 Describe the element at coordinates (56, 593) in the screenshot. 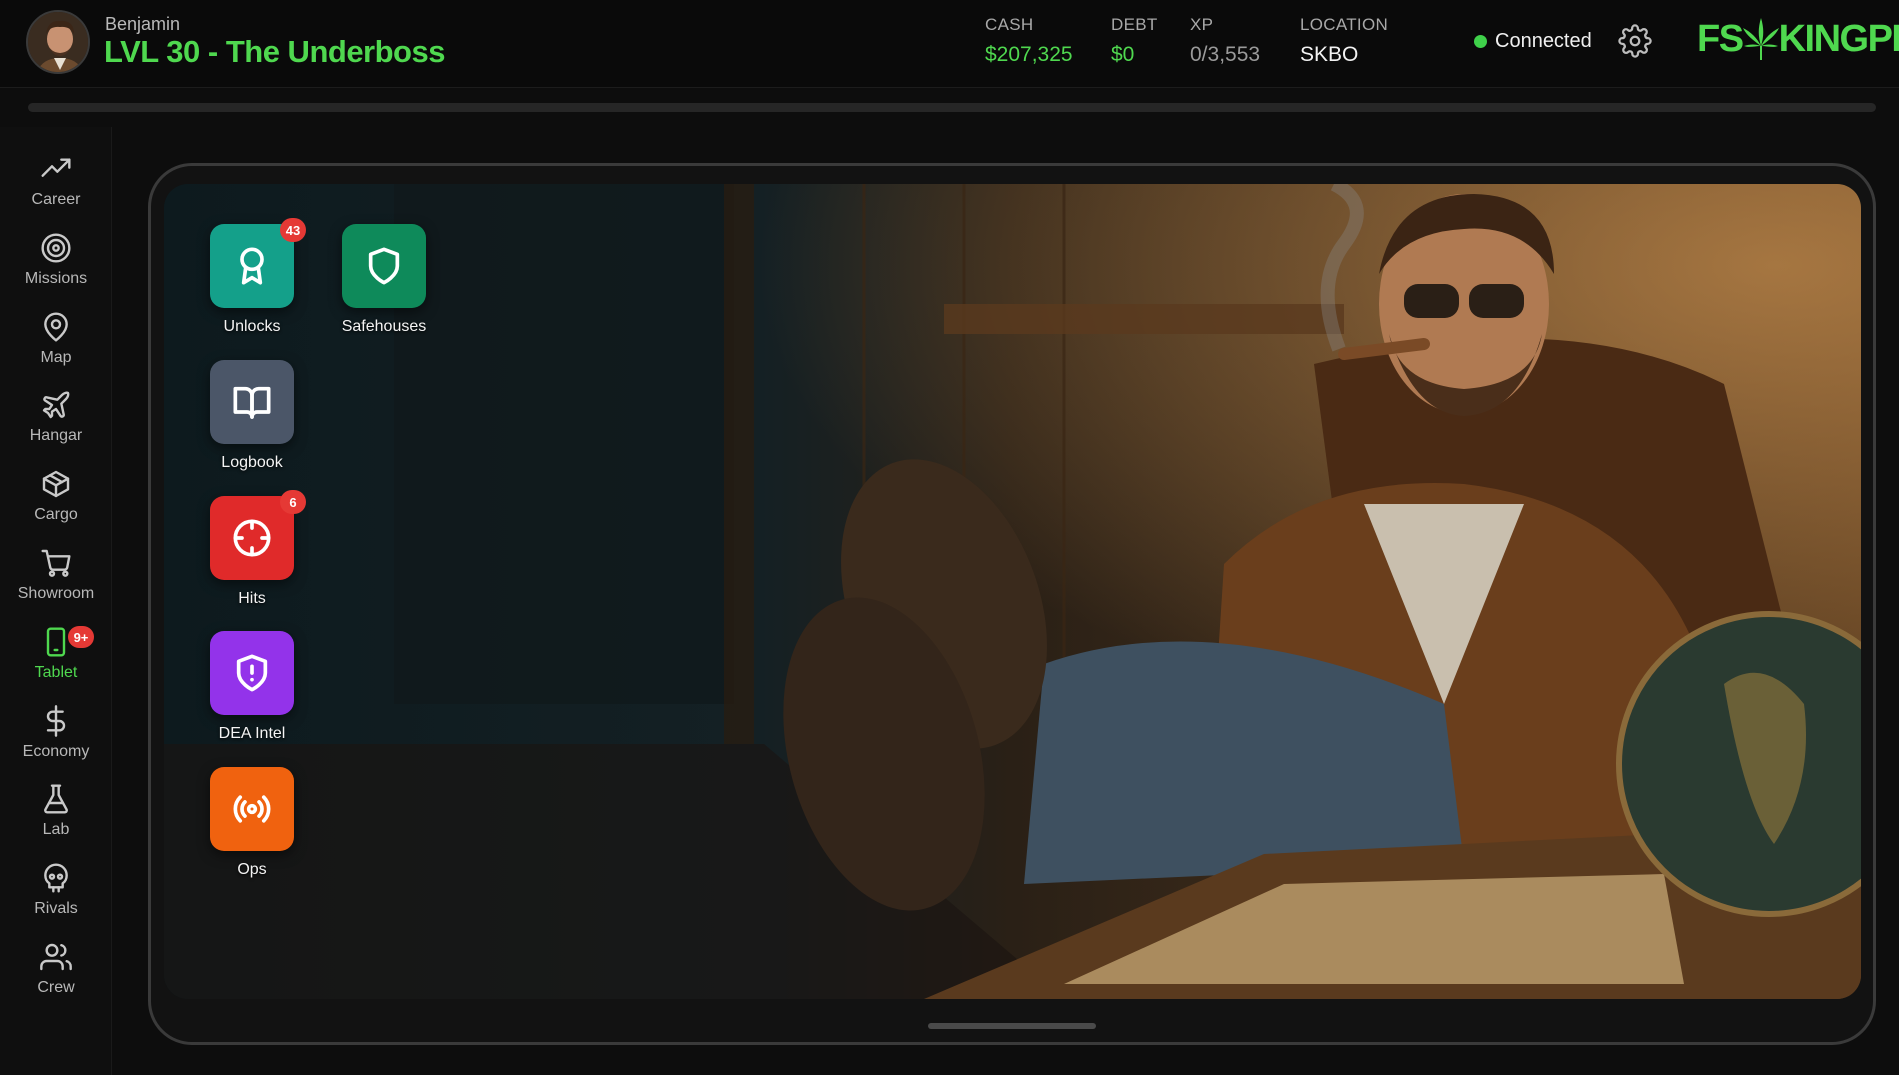

I see `sidebar-item-label: Showroom` at that location.